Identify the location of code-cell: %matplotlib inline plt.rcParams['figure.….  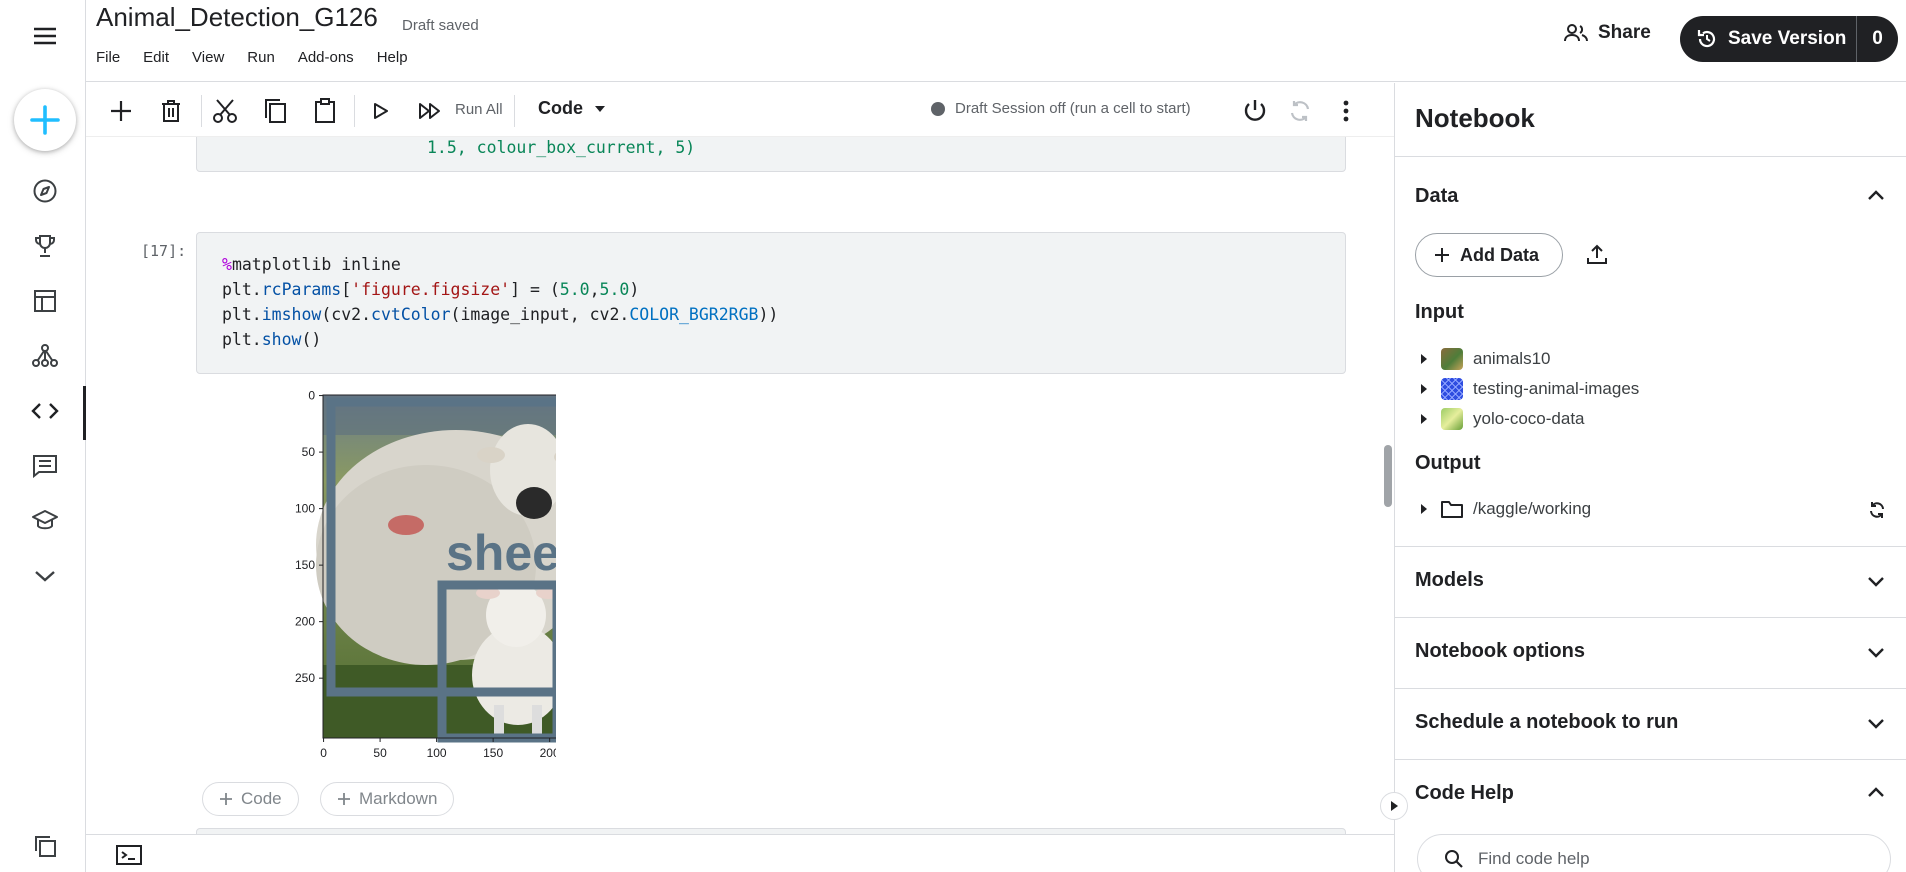
(771, 303).